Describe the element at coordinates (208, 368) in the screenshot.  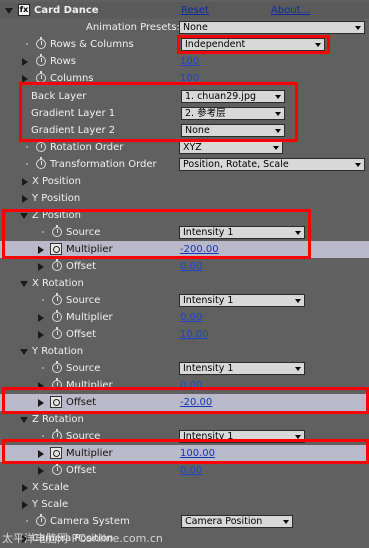
I see `yr-source-value: Intensity 1` at that location.